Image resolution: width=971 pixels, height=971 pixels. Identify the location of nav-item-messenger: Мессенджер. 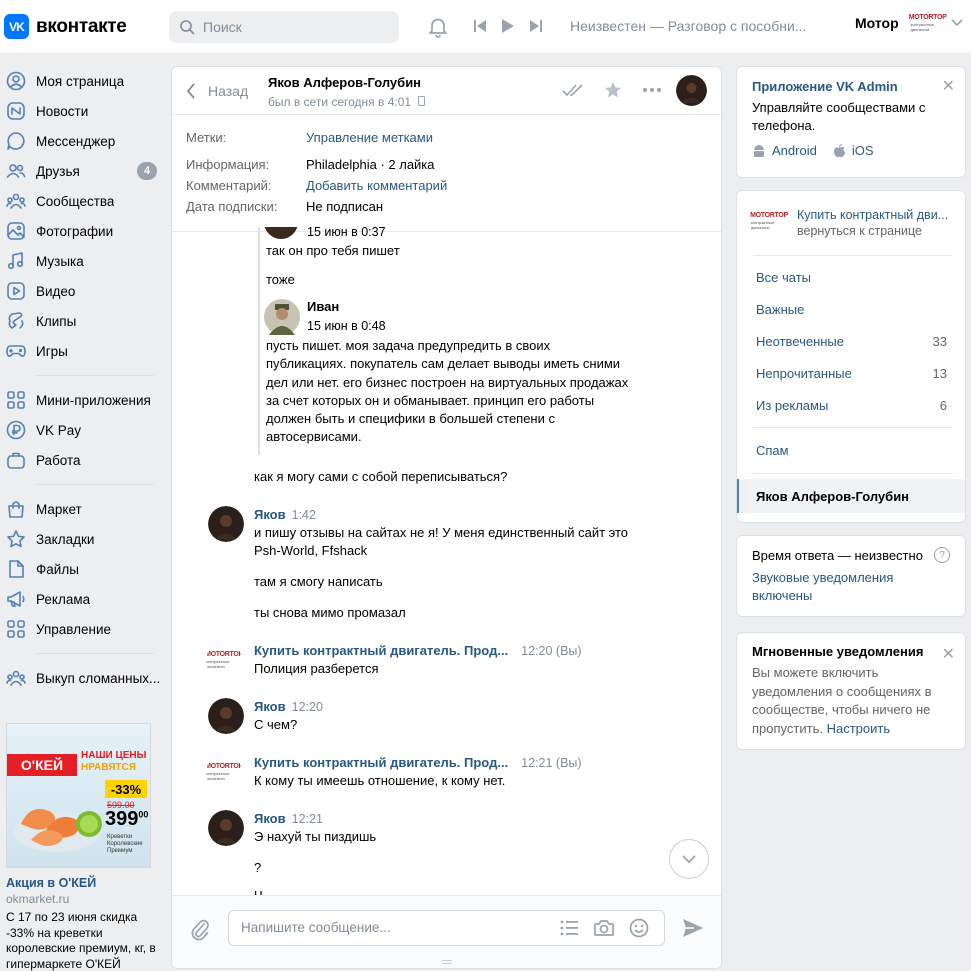
(80, 141).